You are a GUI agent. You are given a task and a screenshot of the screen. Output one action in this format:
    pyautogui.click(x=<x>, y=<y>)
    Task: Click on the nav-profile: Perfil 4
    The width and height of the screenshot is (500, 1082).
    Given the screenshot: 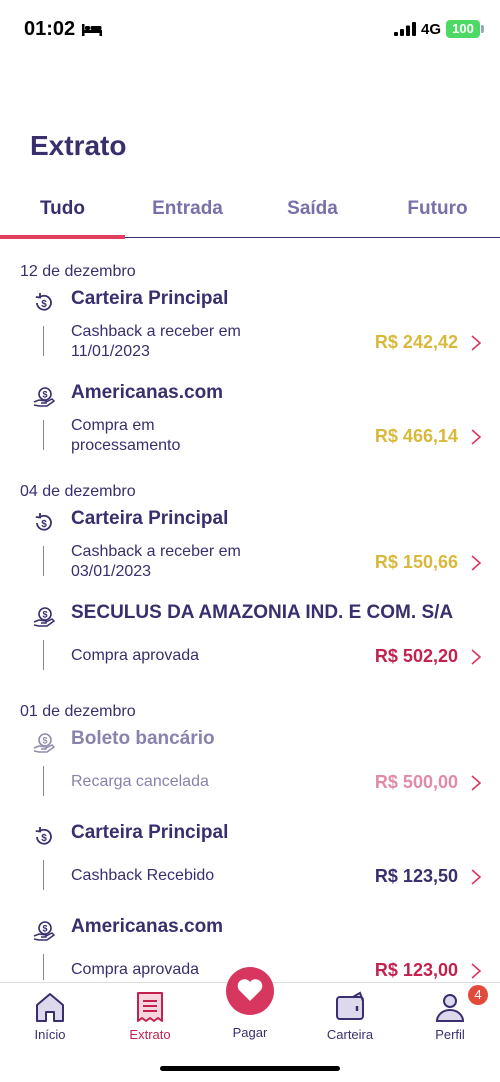 What is the action you would take?
    pyautogui.click(x=450, y=1013)
    